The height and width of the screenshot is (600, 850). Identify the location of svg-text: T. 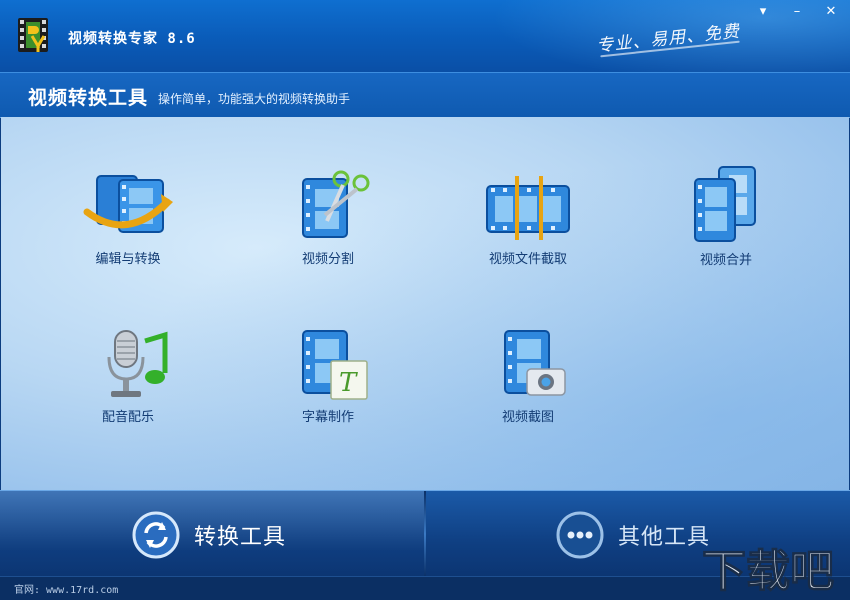
(348, 383).